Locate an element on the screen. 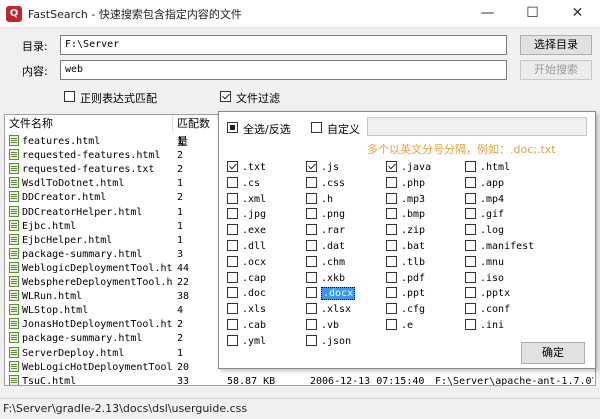 This screenshot has height=419, width=600. close-button: ✕ is located at coordinates (577, 14).